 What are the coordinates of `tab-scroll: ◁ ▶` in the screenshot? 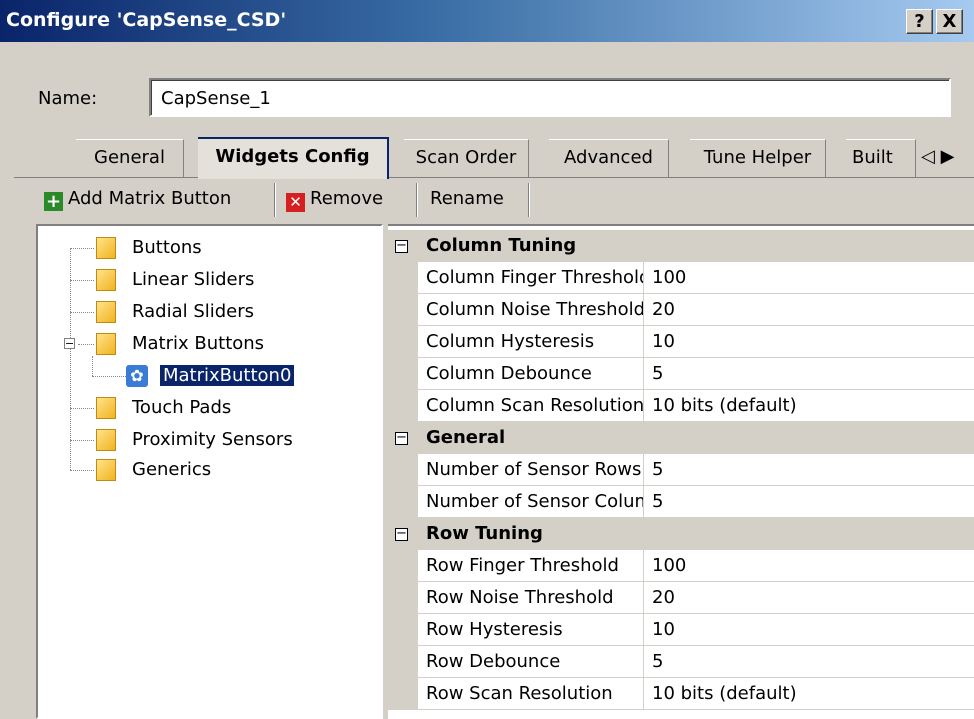 It's located at (937, 156).